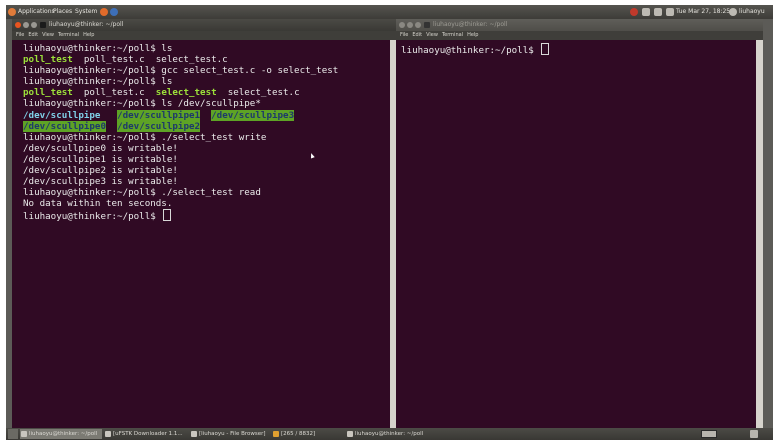  What do you see at coordinates (670, 12) in the screenshot?
I see `volume-icon` at bounding box center [670, 12].